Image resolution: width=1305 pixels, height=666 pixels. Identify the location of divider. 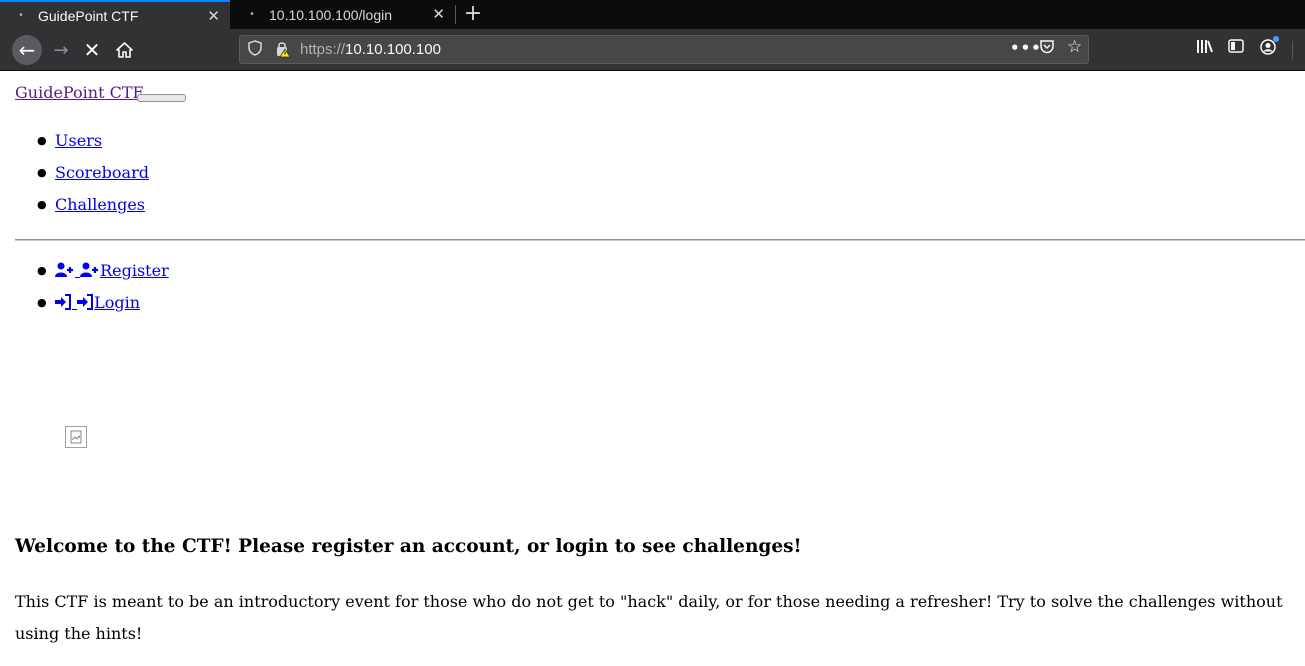
(660, 240).